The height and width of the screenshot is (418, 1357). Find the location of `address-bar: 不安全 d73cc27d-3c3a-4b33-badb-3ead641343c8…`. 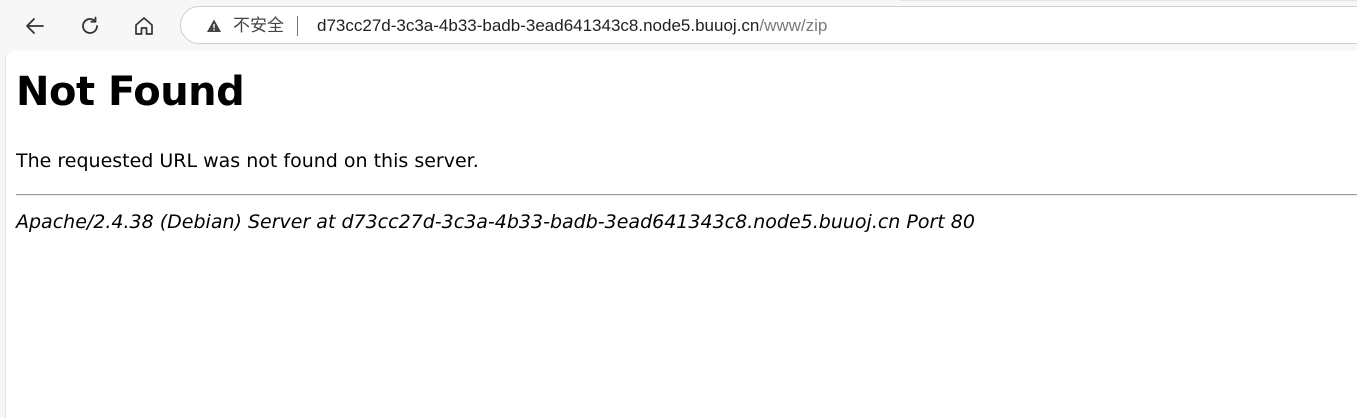

address-bar: 不安全 d73cc27d-3c3a-4b33-badb-3ead641343c8… is located at coordinates (768, 25).